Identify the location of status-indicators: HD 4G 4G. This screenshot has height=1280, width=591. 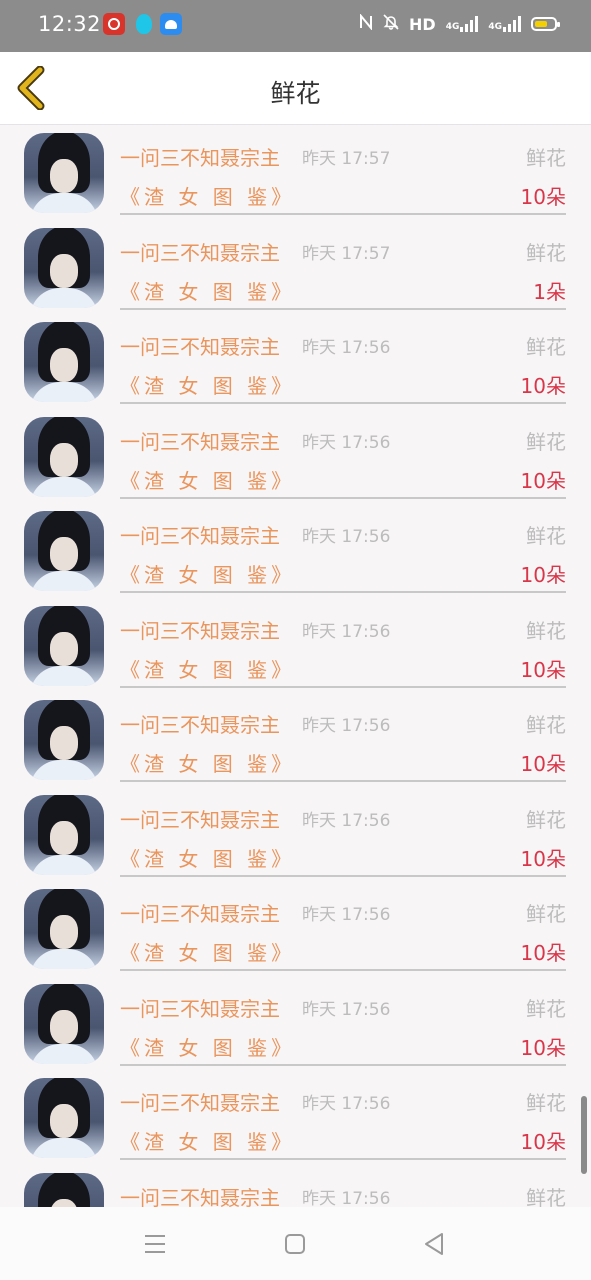
(459, 23).